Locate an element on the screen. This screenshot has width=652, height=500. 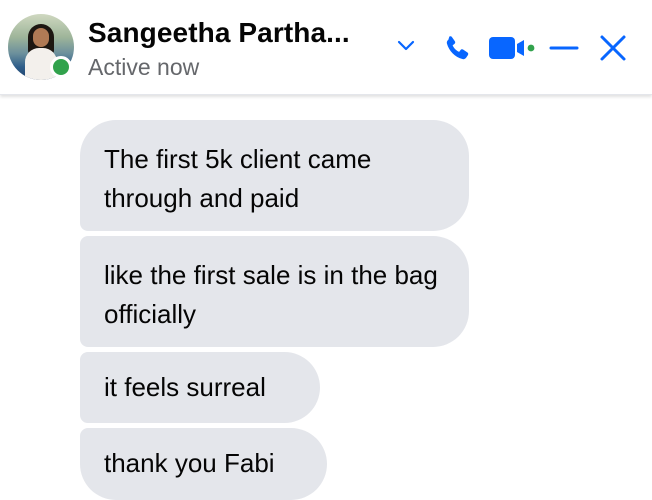
chevron-down-icon is located at coordinates (406, 46).